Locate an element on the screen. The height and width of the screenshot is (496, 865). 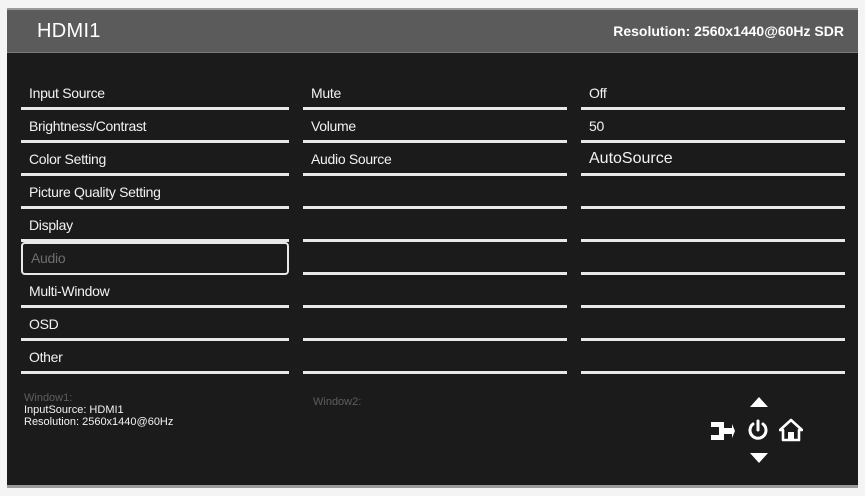
window2-label: Window2: is located at coordinates (337, 402).